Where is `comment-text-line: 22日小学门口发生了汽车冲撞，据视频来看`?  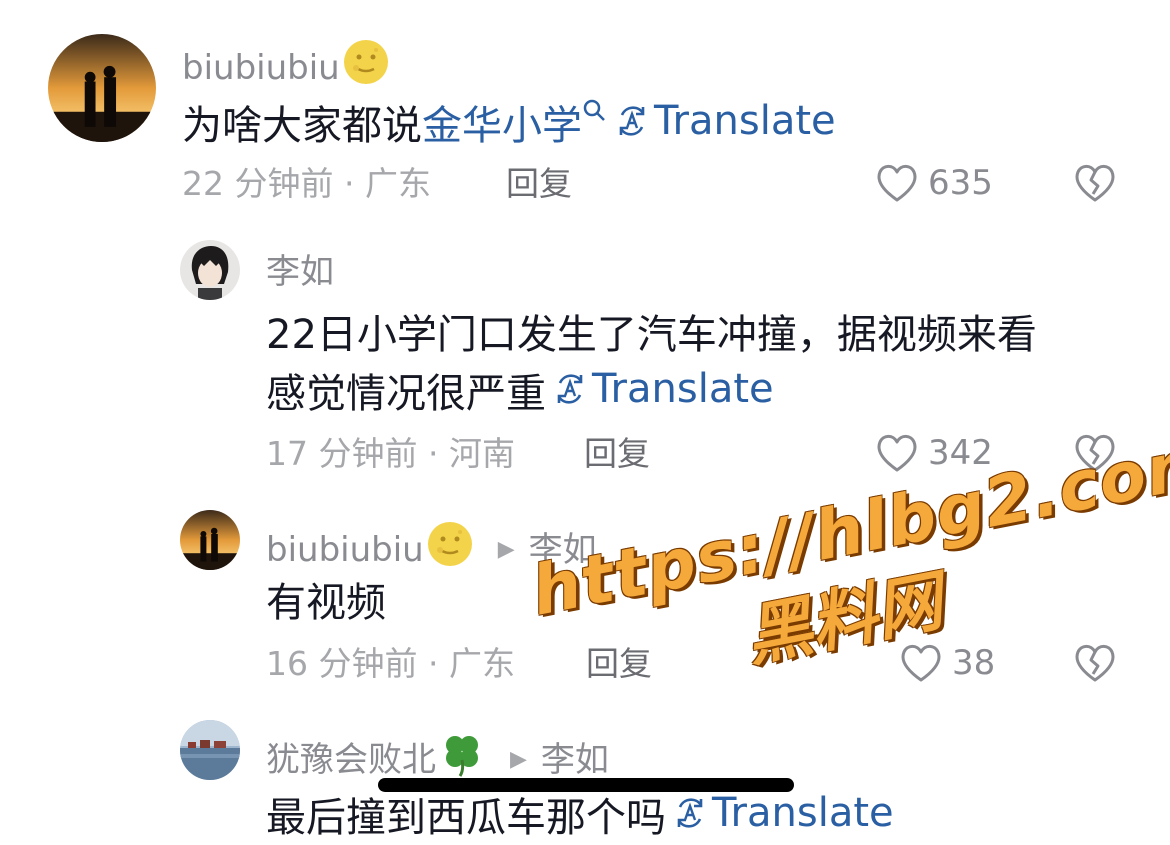
comment-text-line: 22日小学门口发生了汽车冲撞，据视频来看 is located at coordinates (651, 335).